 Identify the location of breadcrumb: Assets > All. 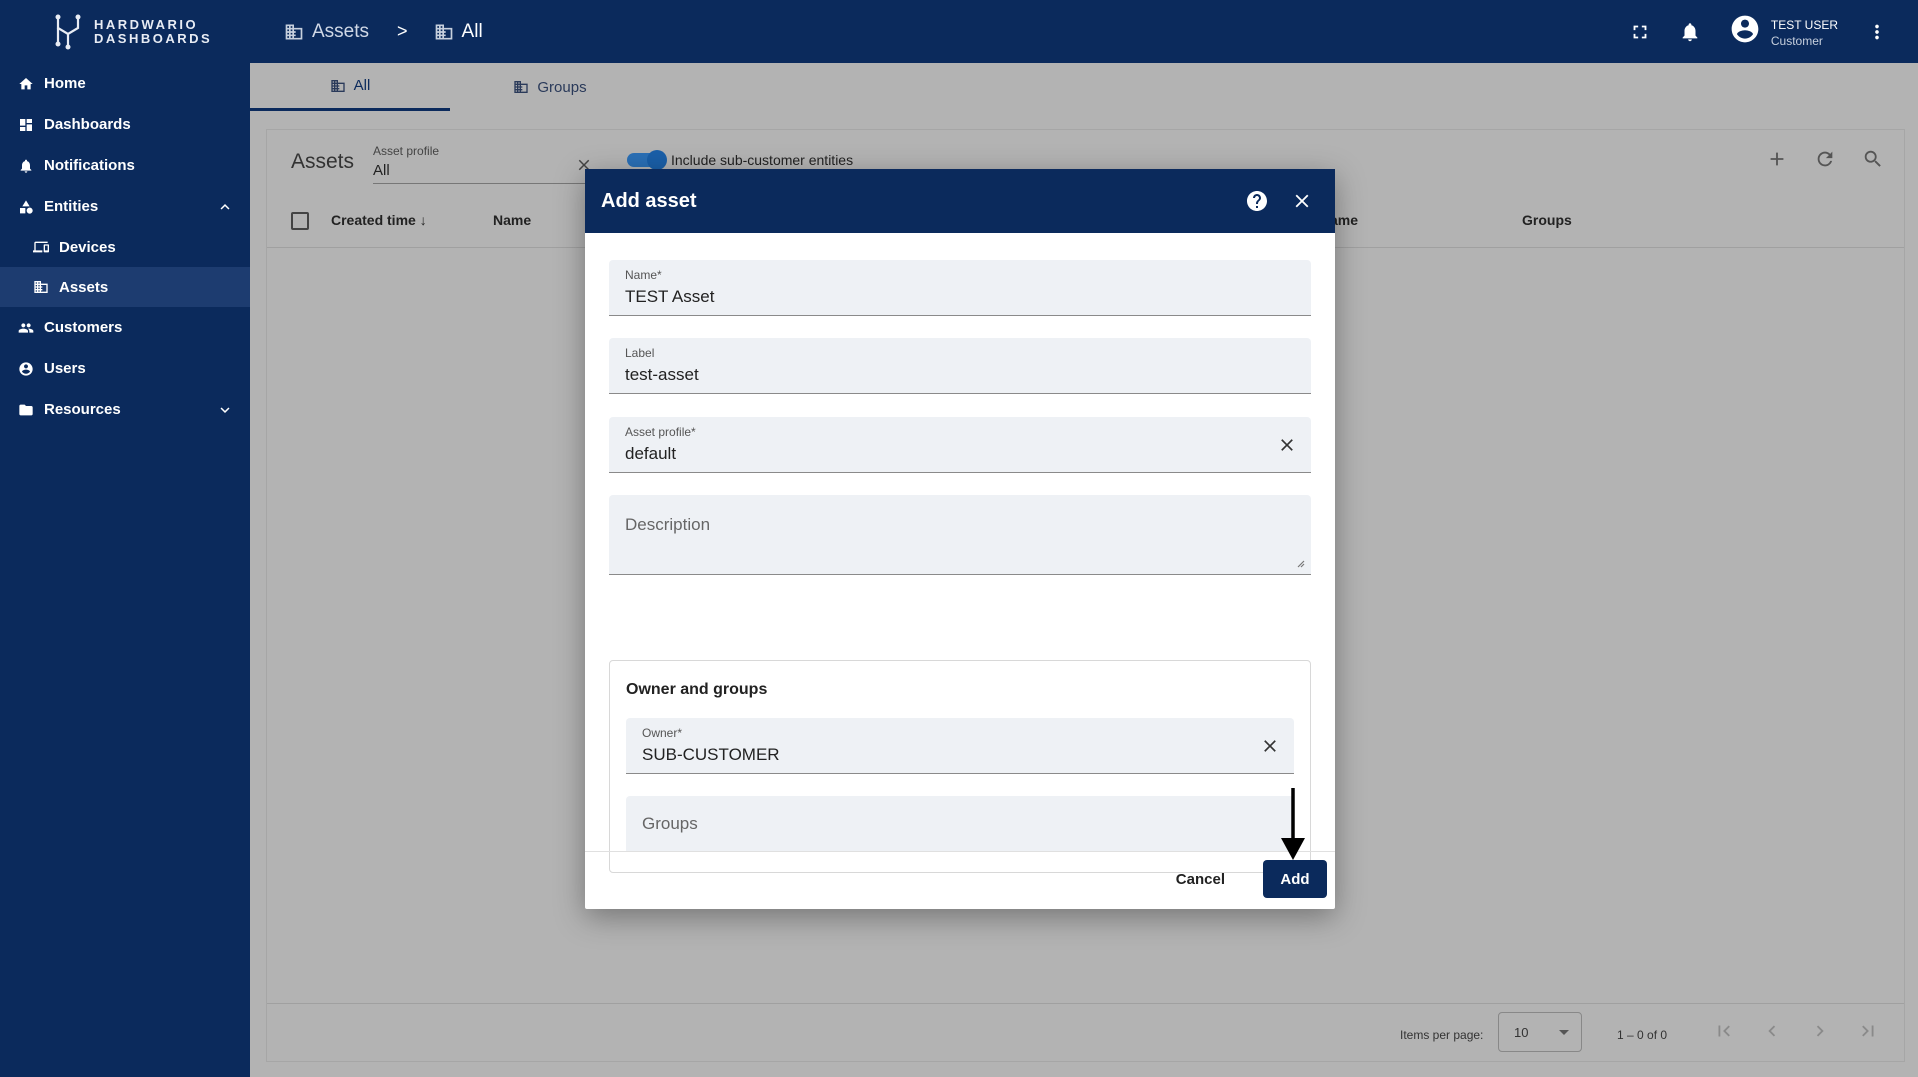
(383, 32).